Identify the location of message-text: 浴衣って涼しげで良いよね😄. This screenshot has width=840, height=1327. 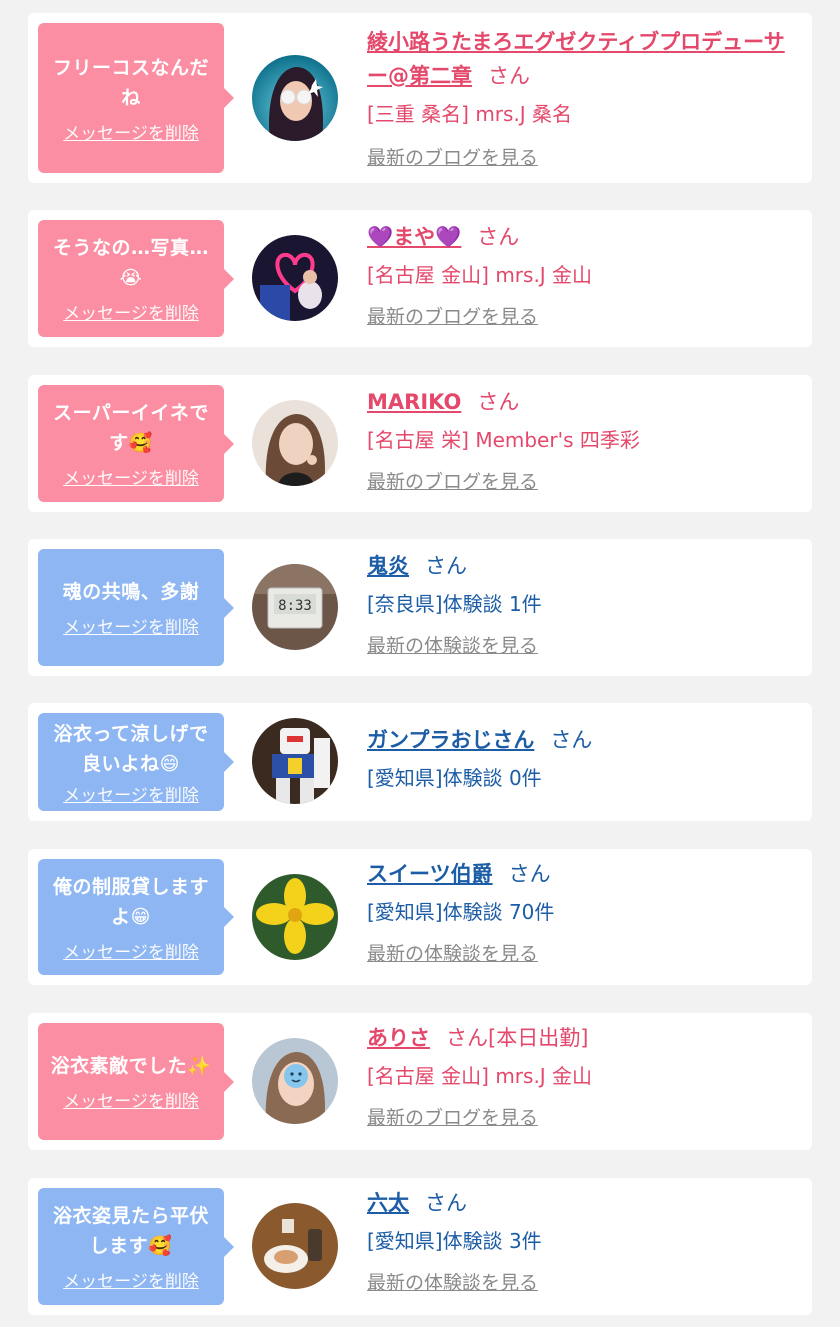
(131, 748).